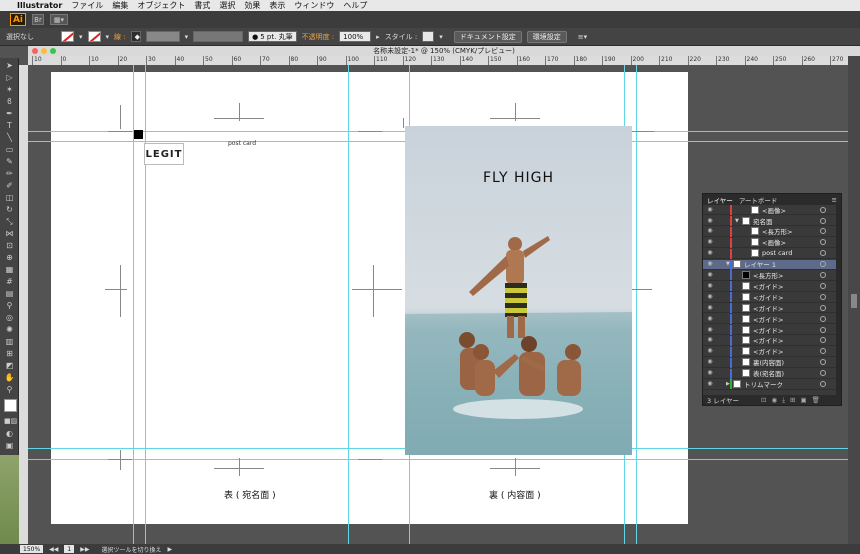  What do you see at coordinates (23, 304) in the screenshot?
I see `vertical-ruler` at bounding box center [23, 304].